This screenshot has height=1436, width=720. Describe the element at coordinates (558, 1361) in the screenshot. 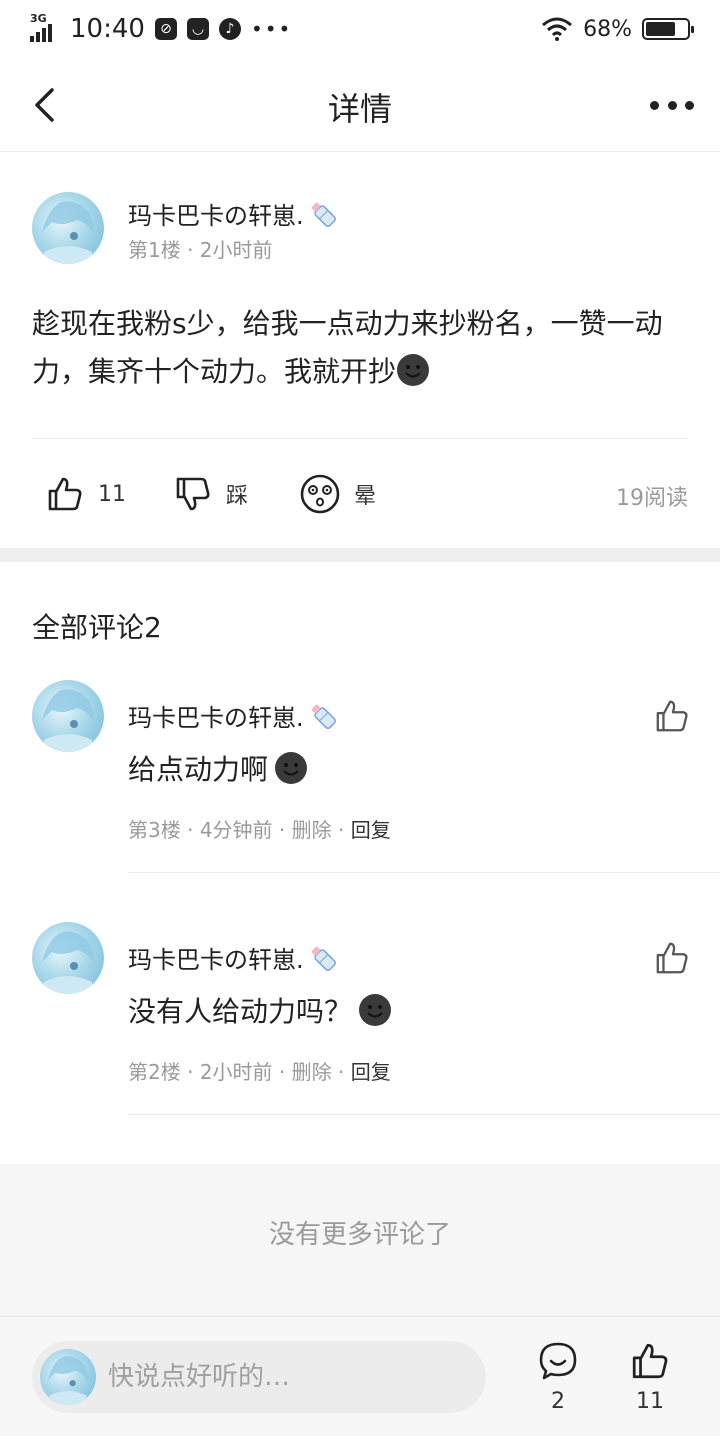

I see `comment-bubble-icon` at that location.